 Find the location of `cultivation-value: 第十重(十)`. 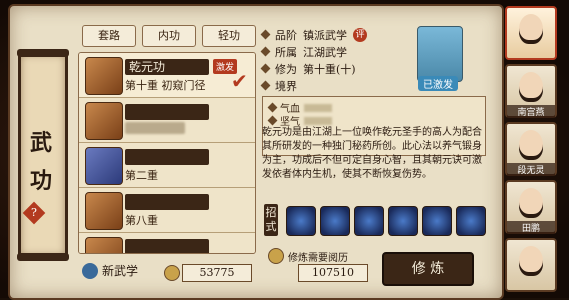

cultivation-value: 第十重(十) is located at coordinates (329, 69).